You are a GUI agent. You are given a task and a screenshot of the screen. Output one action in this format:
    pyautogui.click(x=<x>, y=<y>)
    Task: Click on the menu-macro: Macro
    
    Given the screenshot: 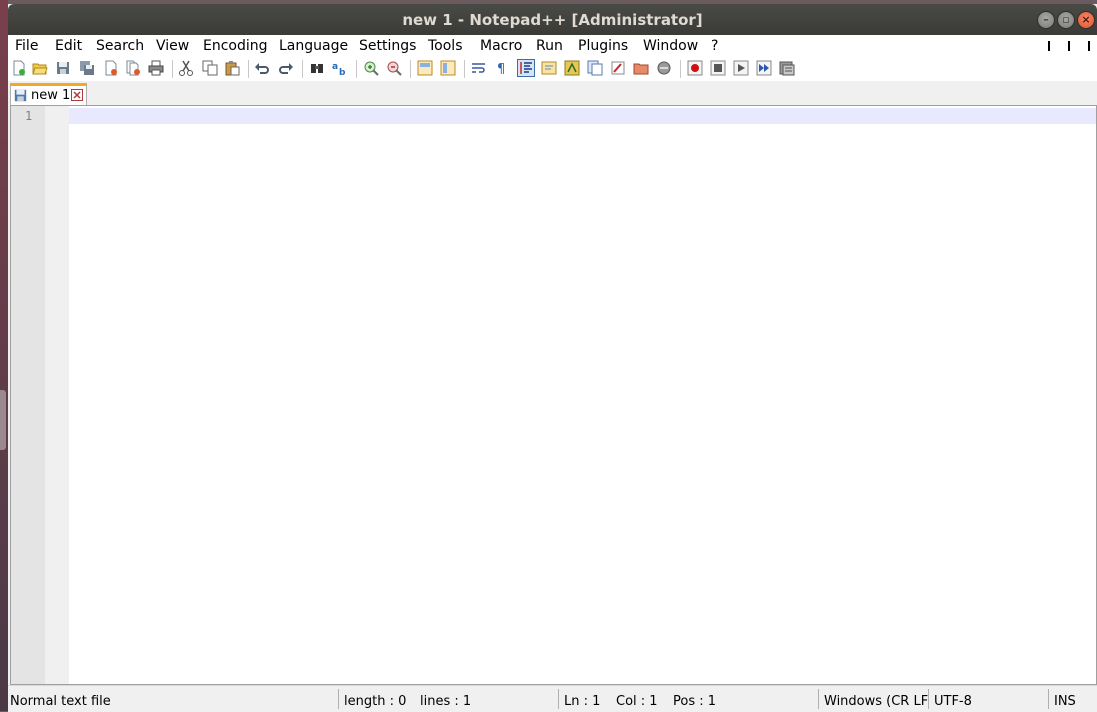 What is the action you would take?
    pyautogui.click(x=501, y=46)
    